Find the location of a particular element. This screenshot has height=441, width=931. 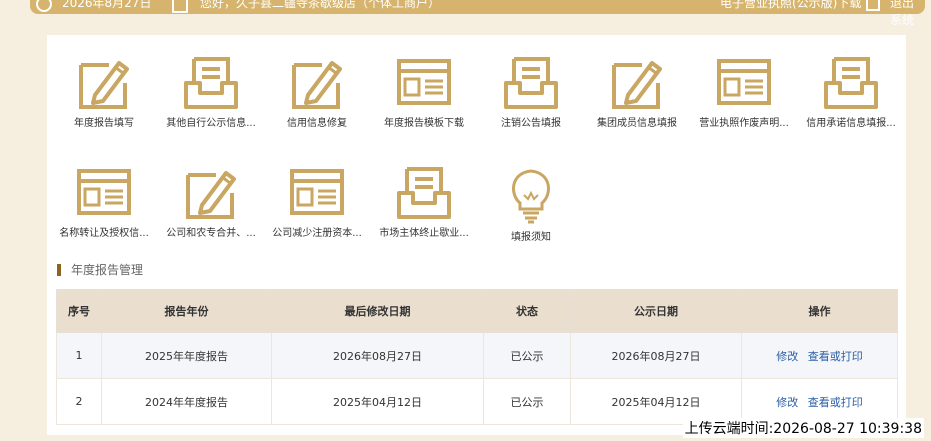

function-item-label: 注销公告填报 is located at coordinates (531, 123).